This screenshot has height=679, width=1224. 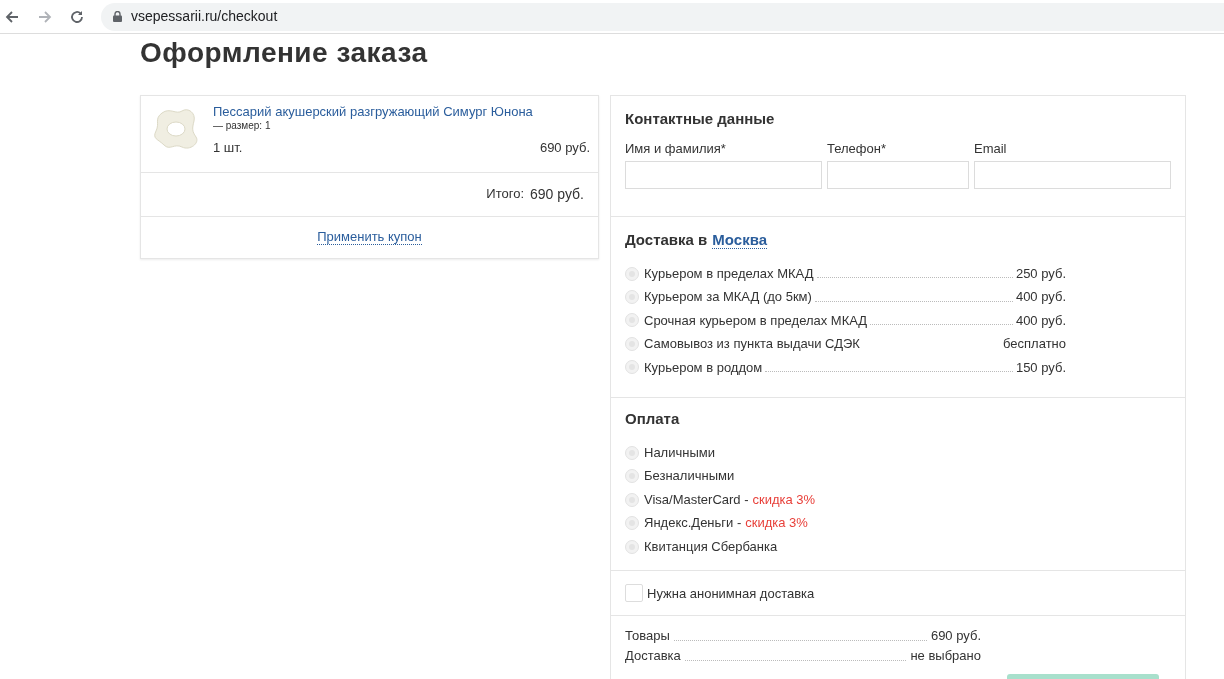 I want to click on reload-icon, so click(x=77, y=16).